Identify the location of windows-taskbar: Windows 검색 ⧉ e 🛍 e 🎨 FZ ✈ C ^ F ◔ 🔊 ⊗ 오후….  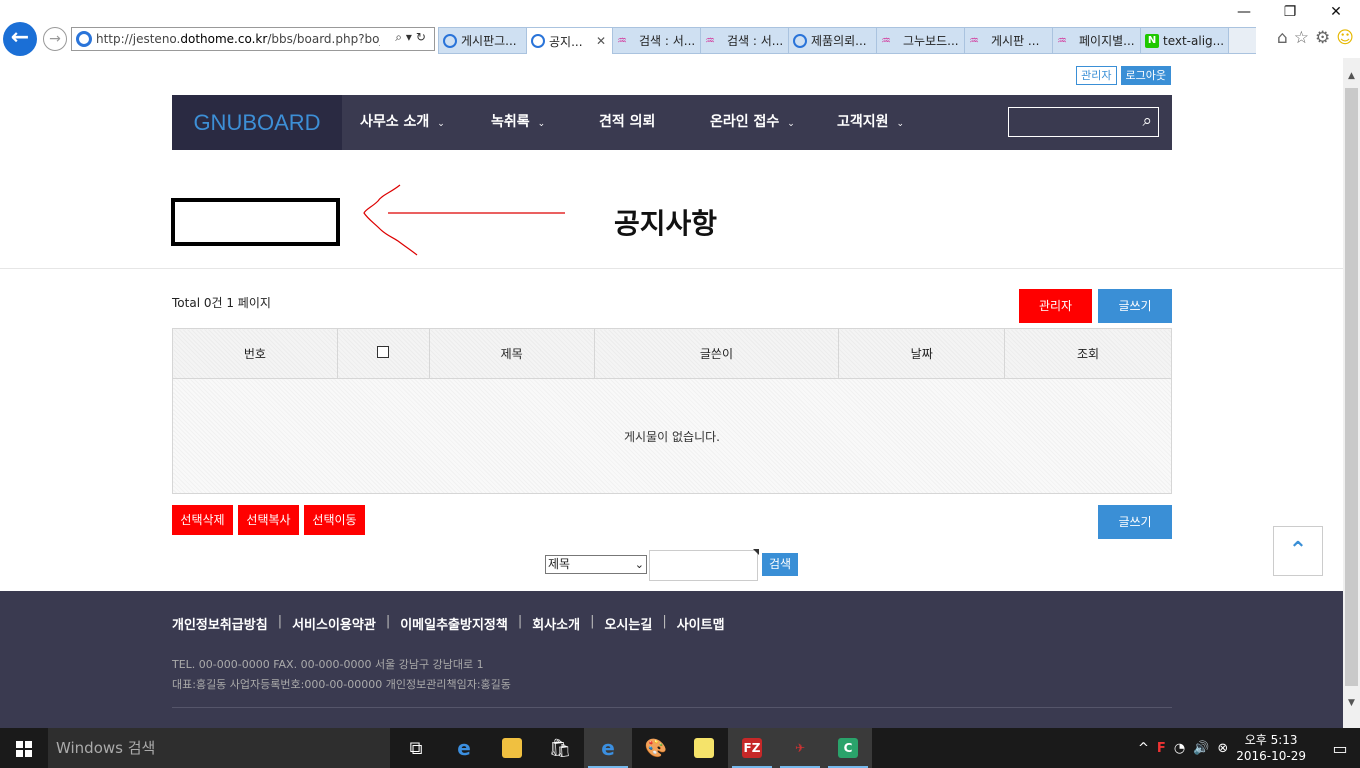
(680, 748).